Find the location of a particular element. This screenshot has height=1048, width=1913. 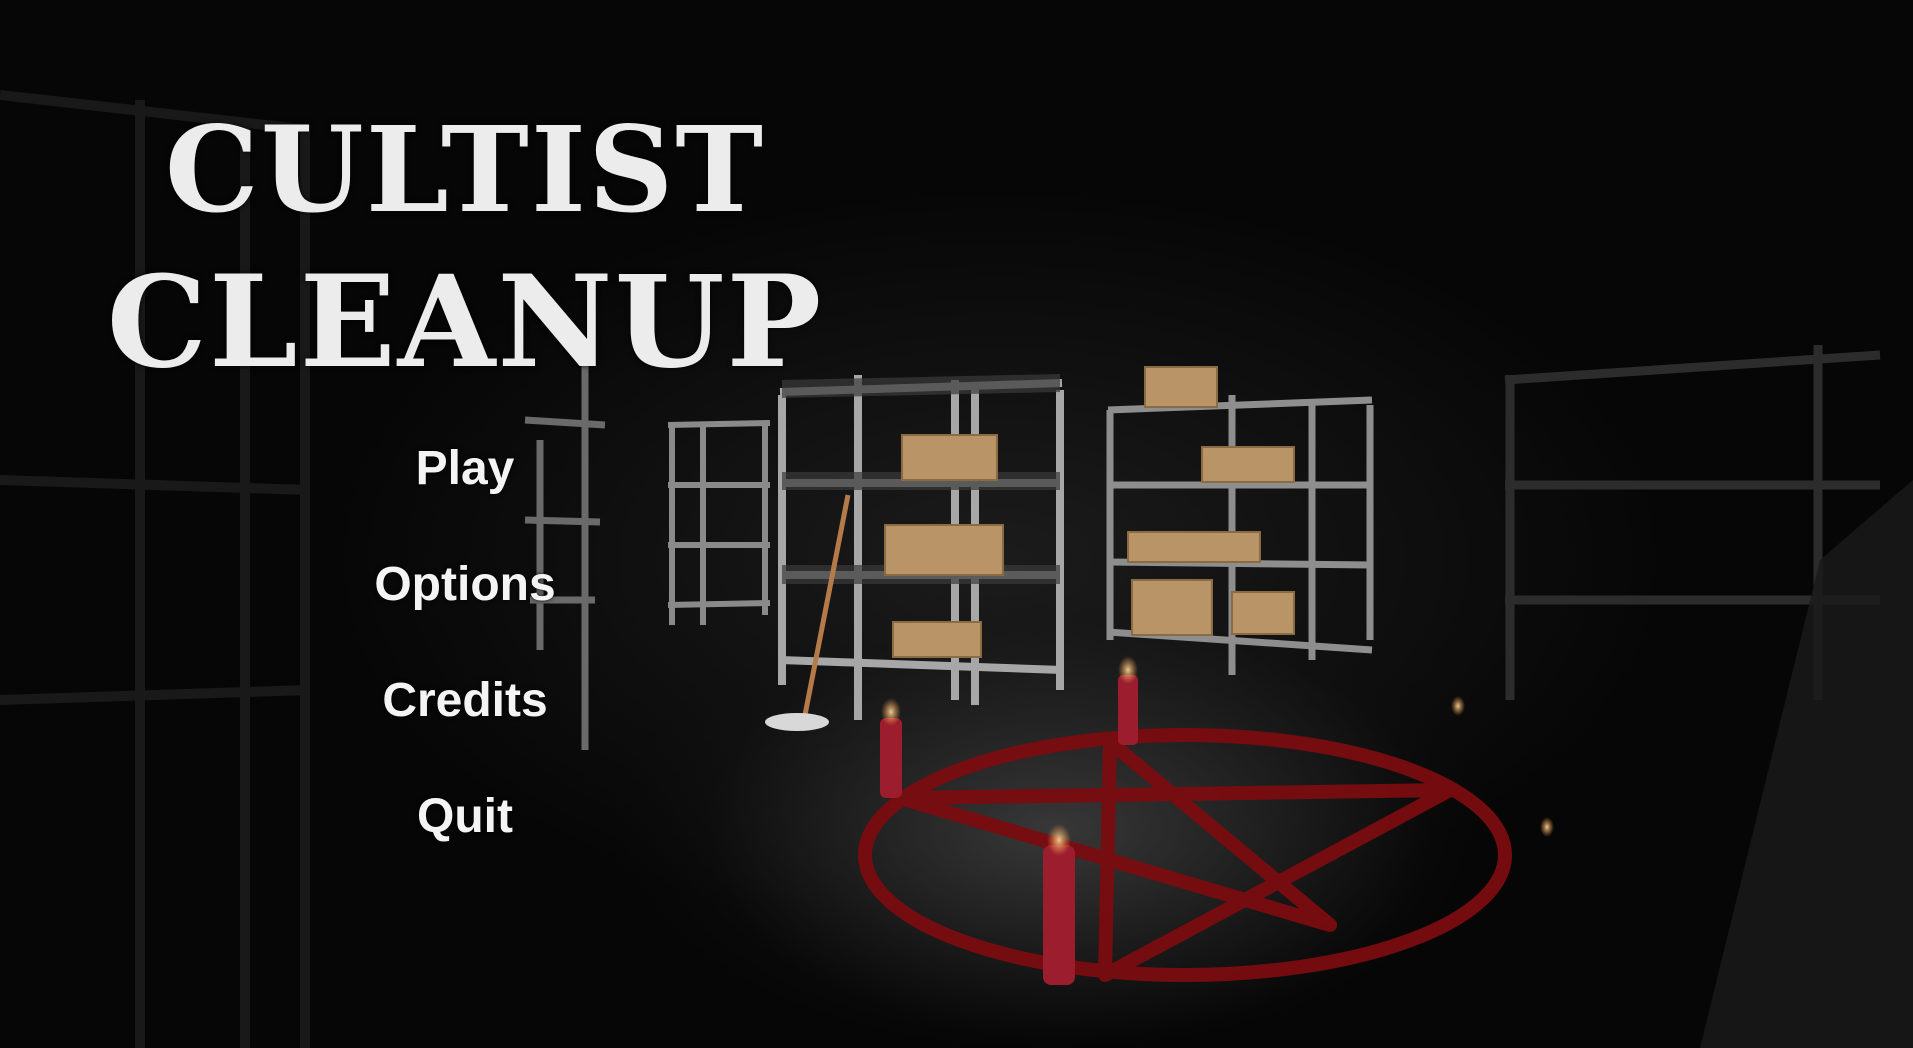

main-menu: Play Options Credits Quit is located at coordinates (465, 672).